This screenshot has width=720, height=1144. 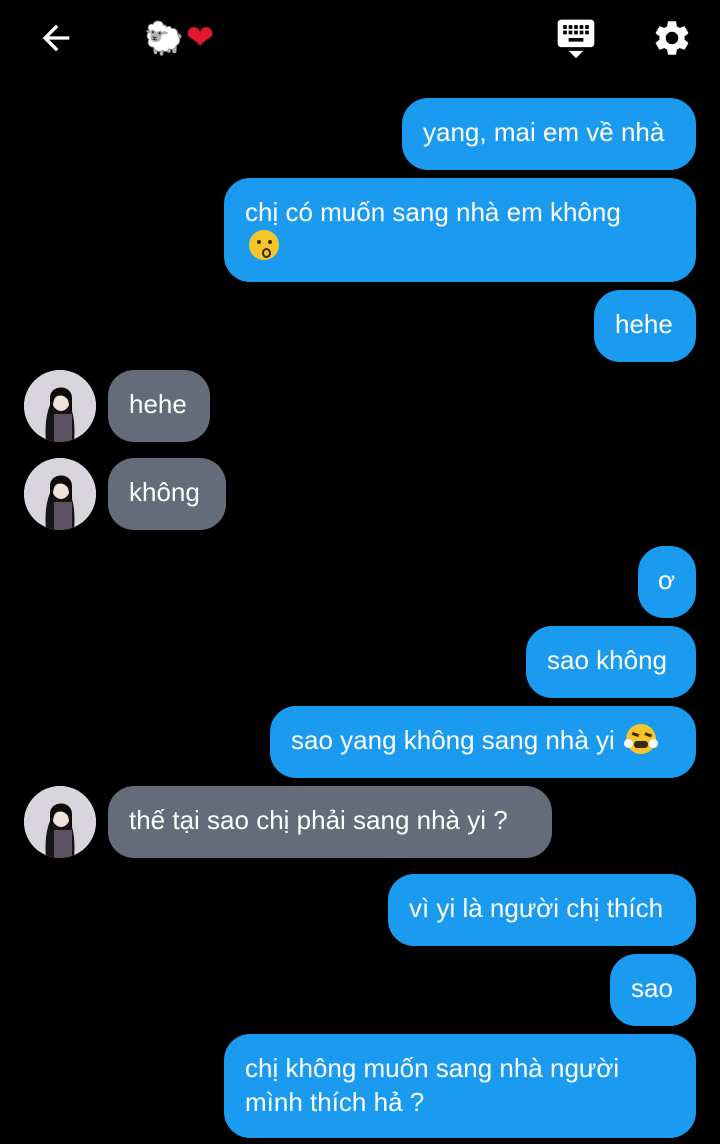 I want to click on message-text: vì yi là người chị thích, so click(x=536, y=908).